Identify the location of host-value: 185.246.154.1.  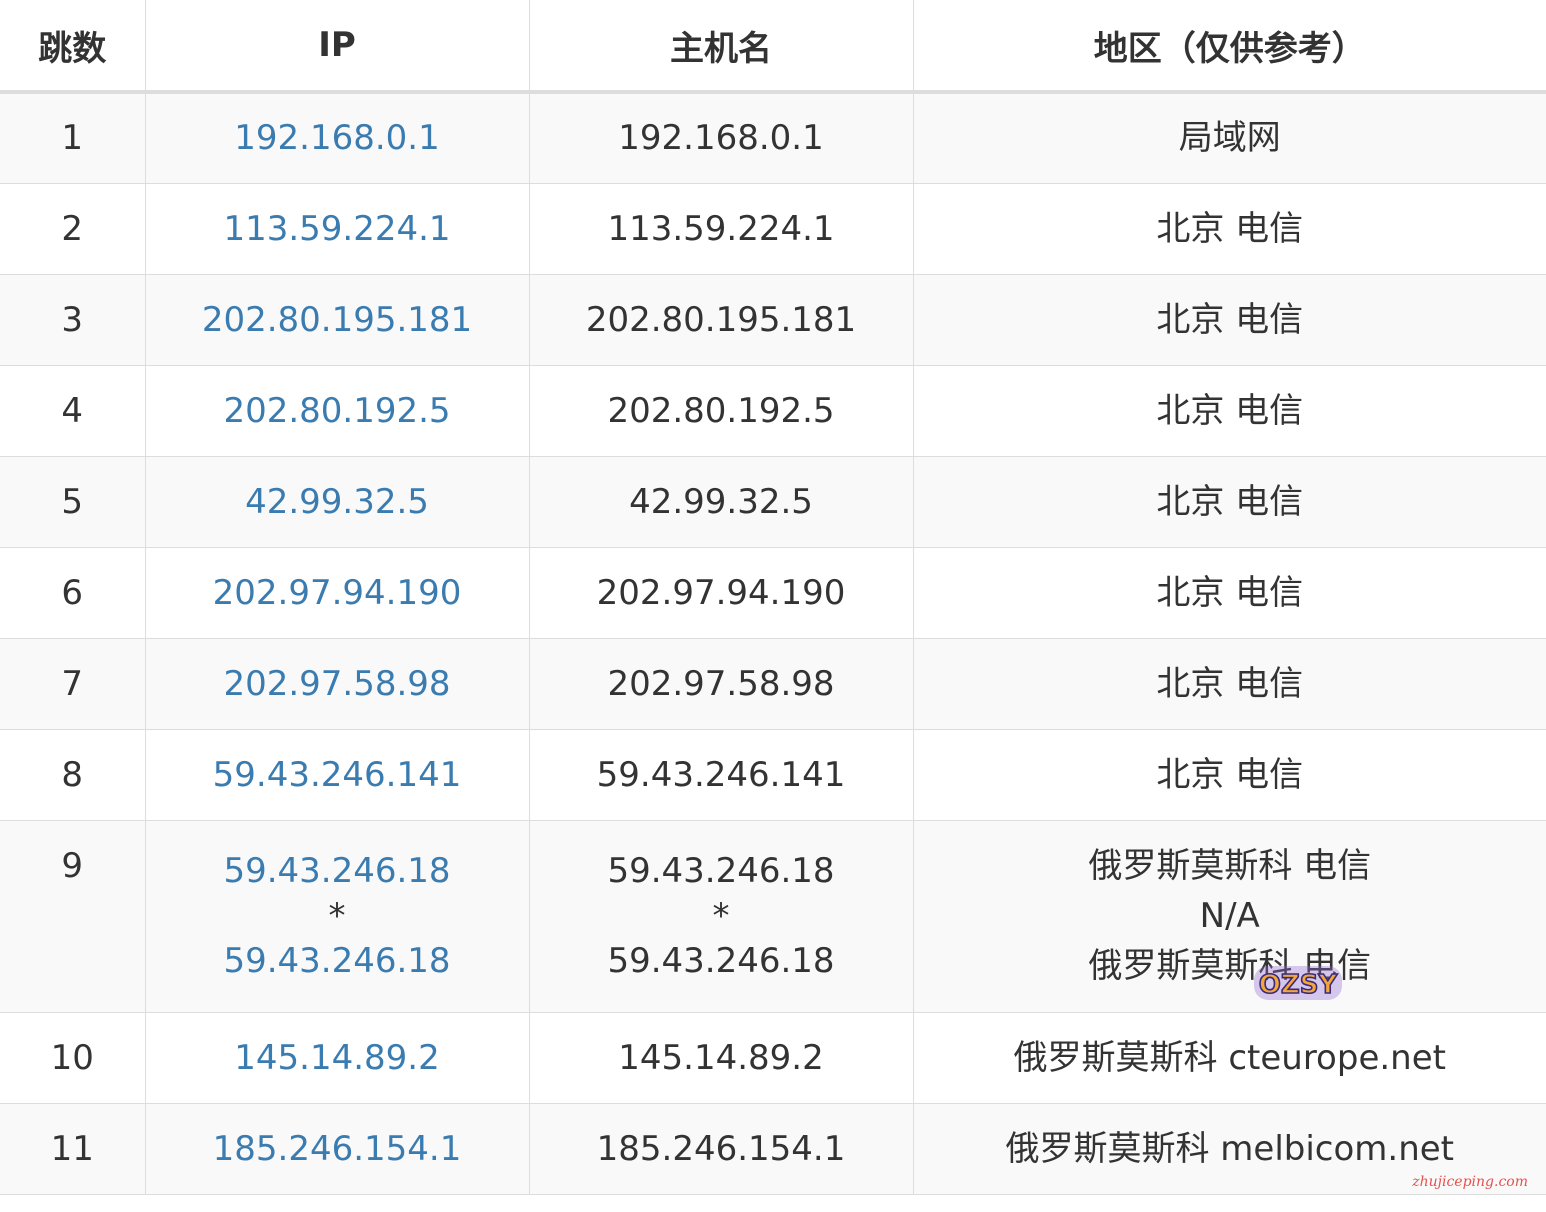
(721, 1148).